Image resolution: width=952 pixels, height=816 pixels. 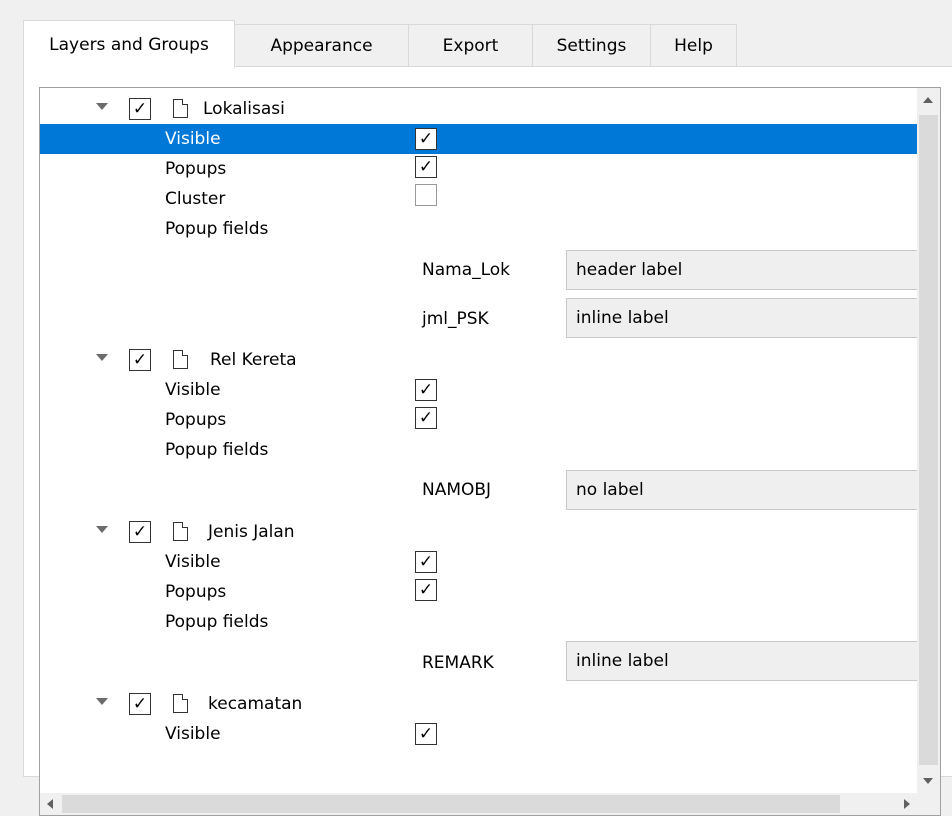 What do you see at coordinates (478, 532) in the screenshot?
I see `layer-row-jenis-jalan: ✓ Jenis Jalan` at bounding box center [478, 532].